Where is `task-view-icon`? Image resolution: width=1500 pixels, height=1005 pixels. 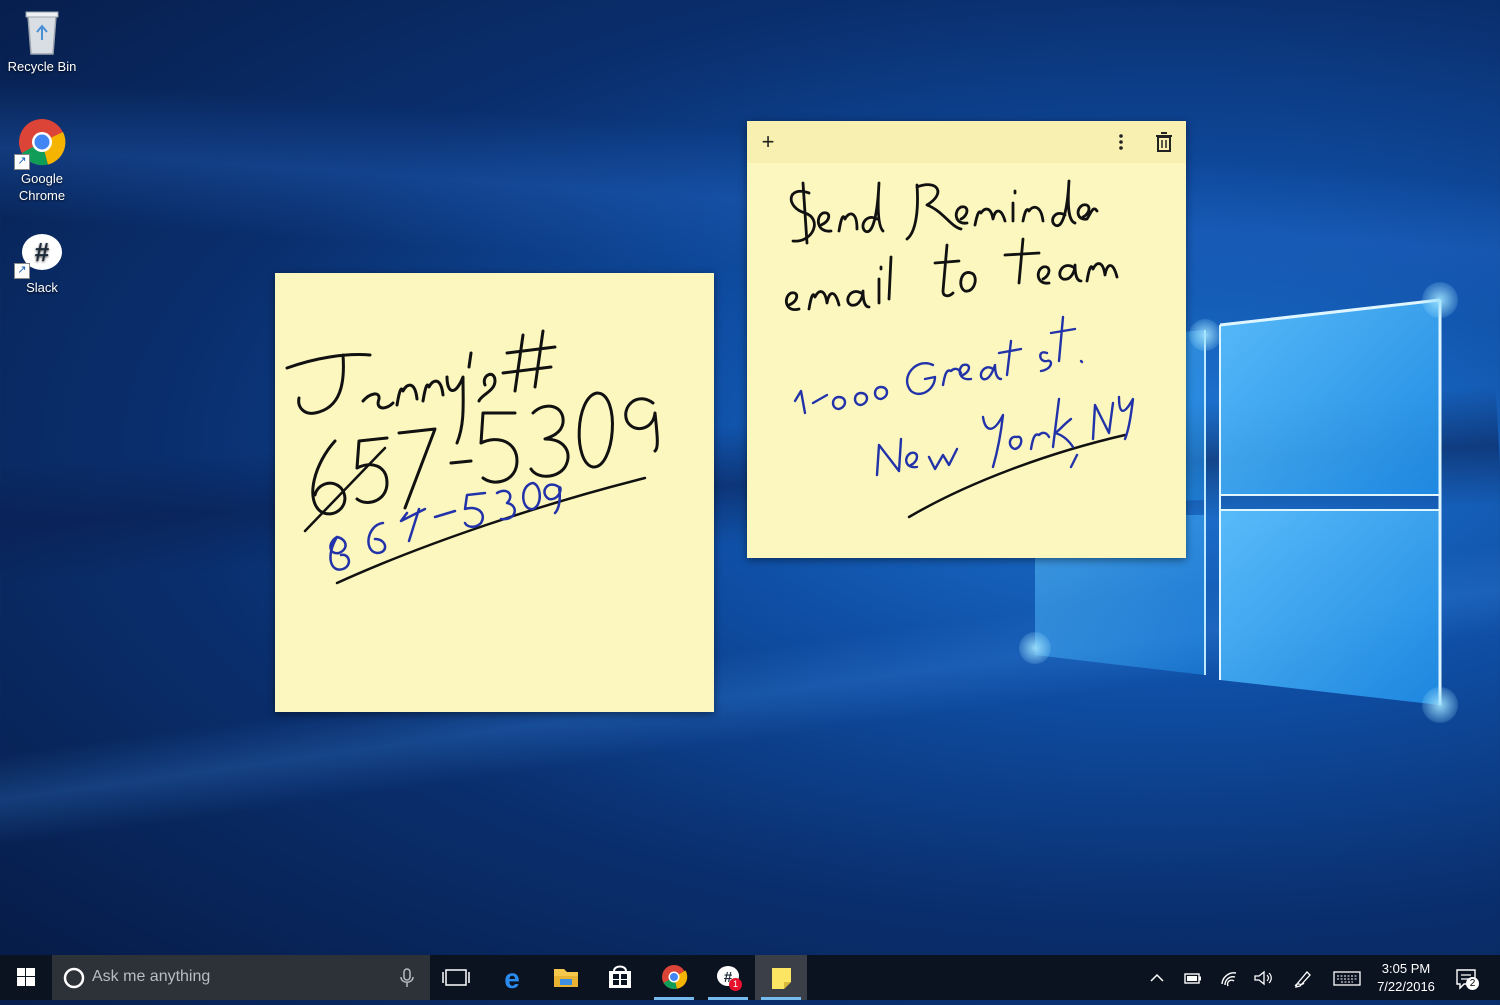
task-view-icon is located at coordinates (456, 977).